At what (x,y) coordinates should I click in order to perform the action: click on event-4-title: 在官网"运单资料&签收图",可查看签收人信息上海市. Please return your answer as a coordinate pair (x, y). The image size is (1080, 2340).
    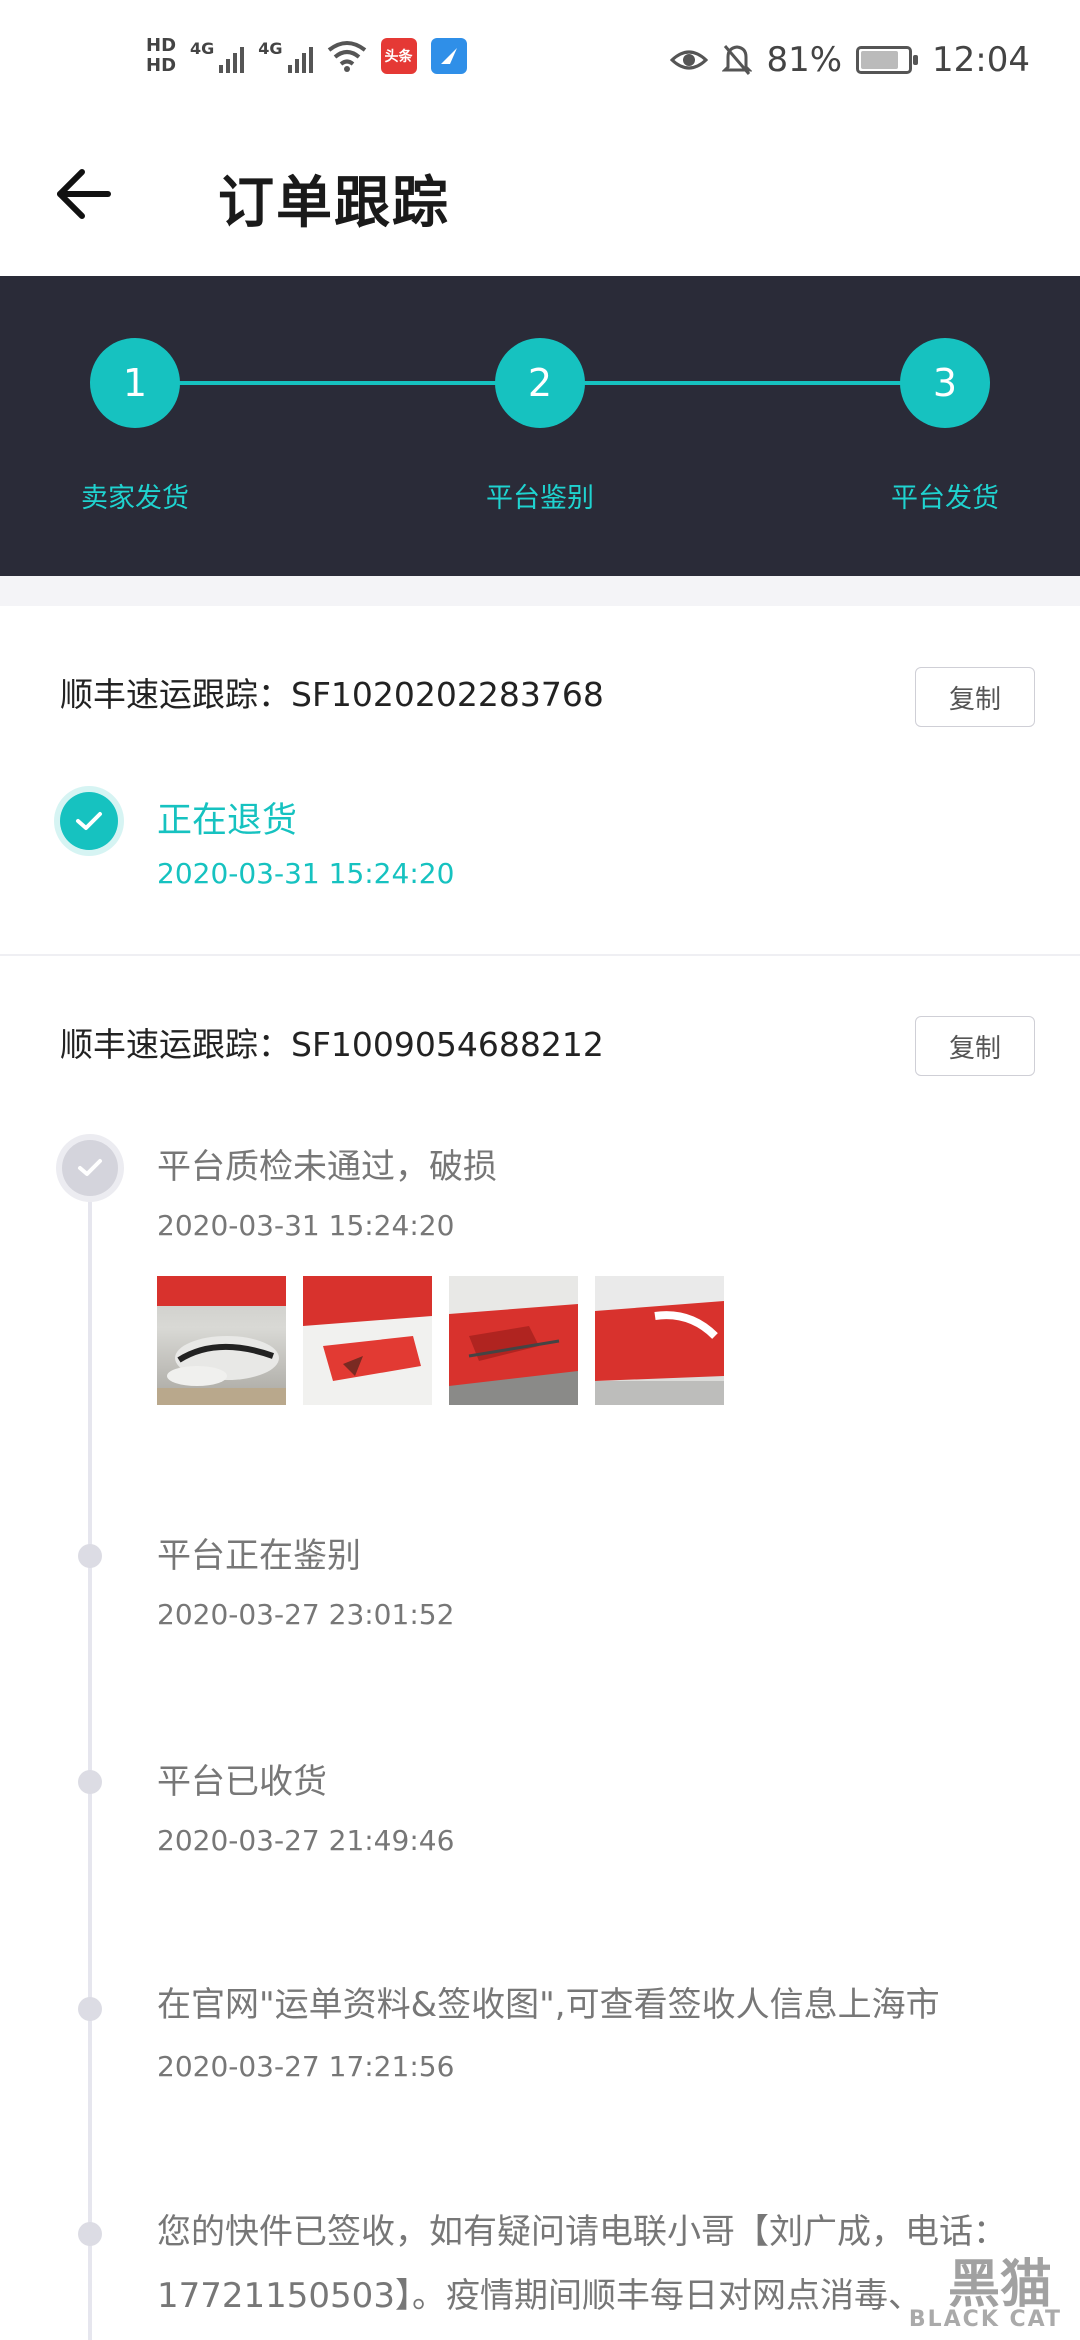
    Looking at the image, I should click on (548, 2005).